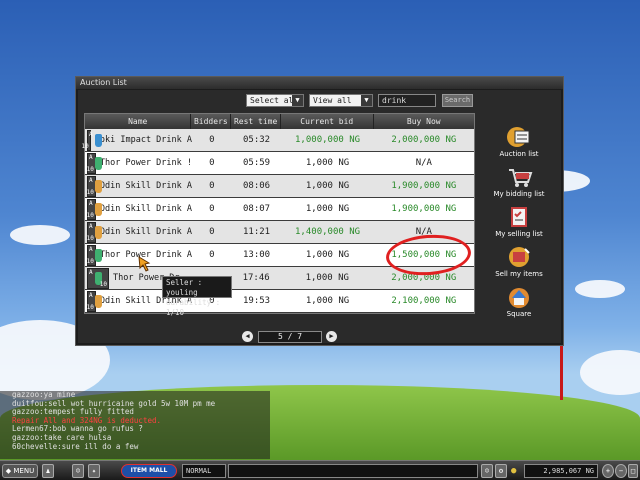  What do you see at coordinates (424, 121) in the screenshot?
I see `col-buy-now-header: Buy Now` at bounding box center [424, 121].